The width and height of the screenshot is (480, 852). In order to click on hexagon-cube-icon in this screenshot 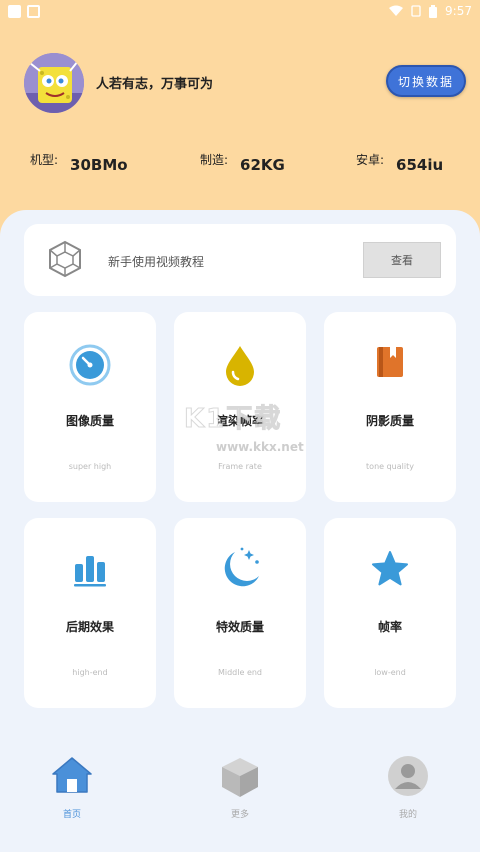, I will do `click(65, 259)`.